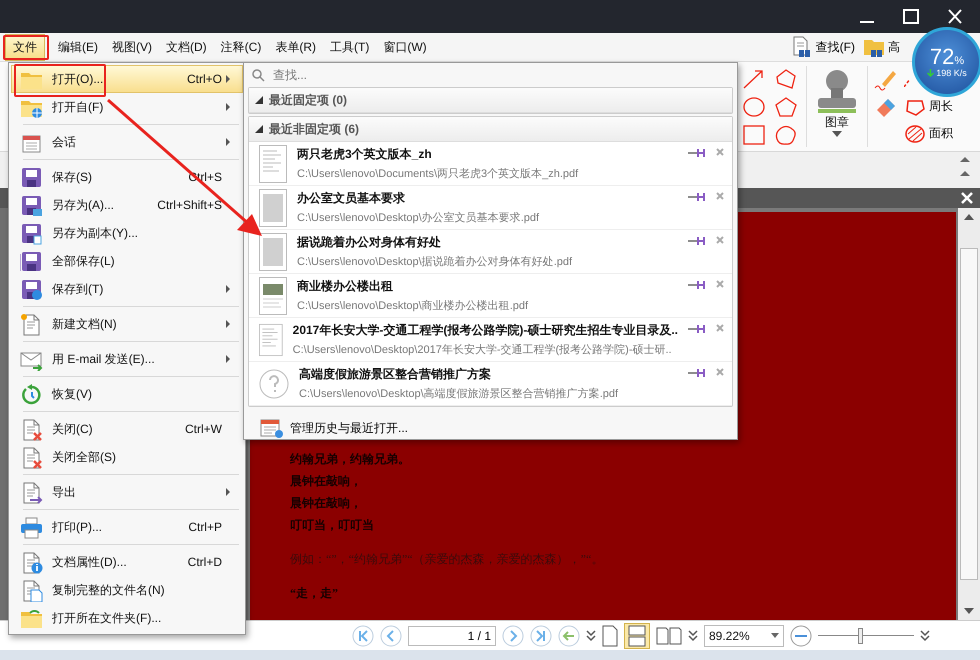  Describe the element at coordinates (127, 142) in the screenshot. I see `menu-item: 会话` at that location.